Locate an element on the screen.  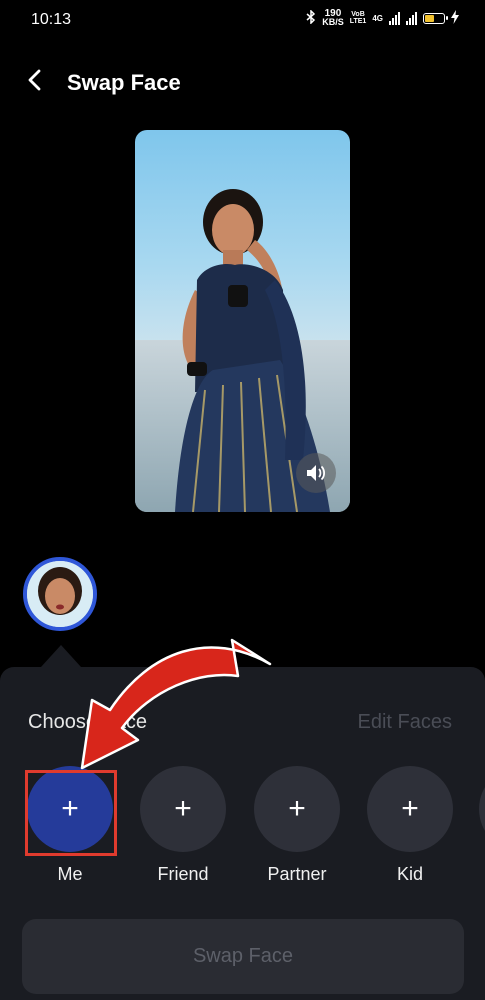
chevron-left-icon is located at coordinates (34, 80).